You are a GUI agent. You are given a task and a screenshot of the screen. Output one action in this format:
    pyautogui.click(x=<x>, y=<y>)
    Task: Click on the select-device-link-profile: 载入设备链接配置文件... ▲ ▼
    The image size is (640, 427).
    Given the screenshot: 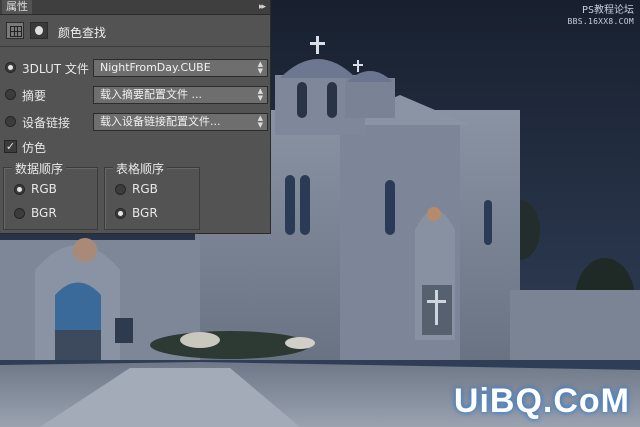 What is the action you would take?
    pyautogui.click(x=180, y=122)
    